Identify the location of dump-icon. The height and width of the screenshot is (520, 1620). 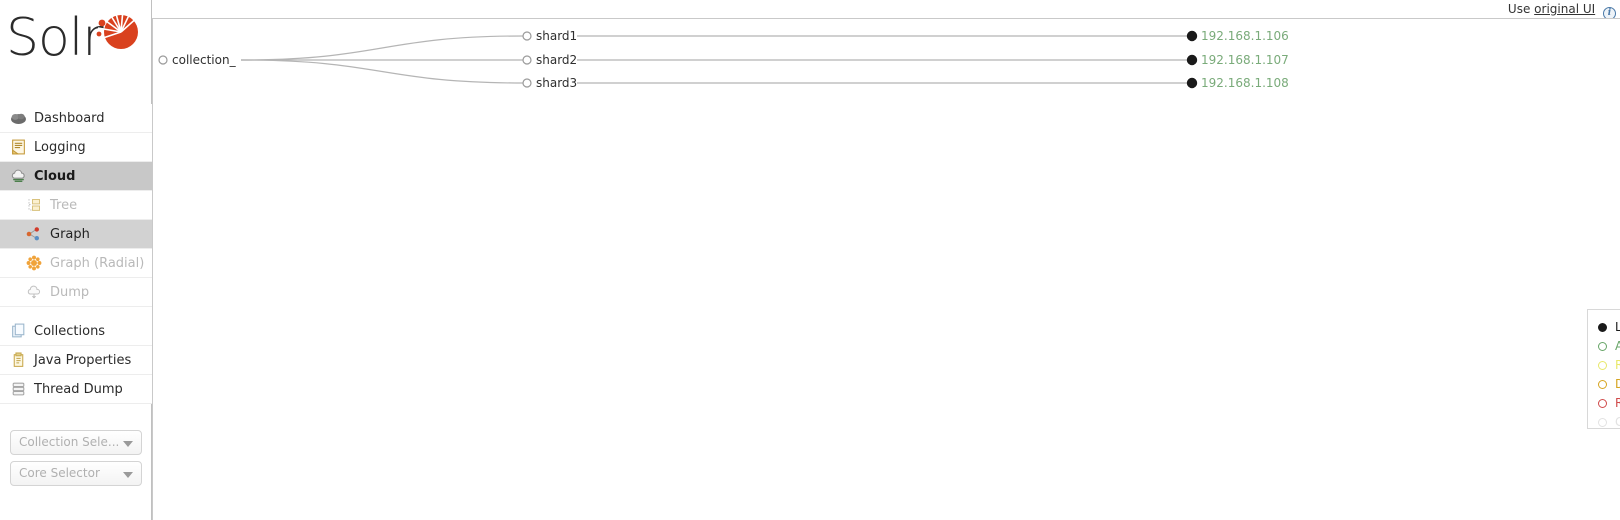
(34, 292).